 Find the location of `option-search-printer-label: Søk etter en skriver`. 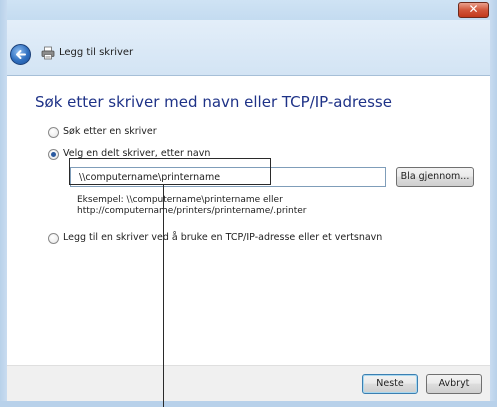

option-search-printer-label: Søk etter en skriver is located at coordinates (110, 131).